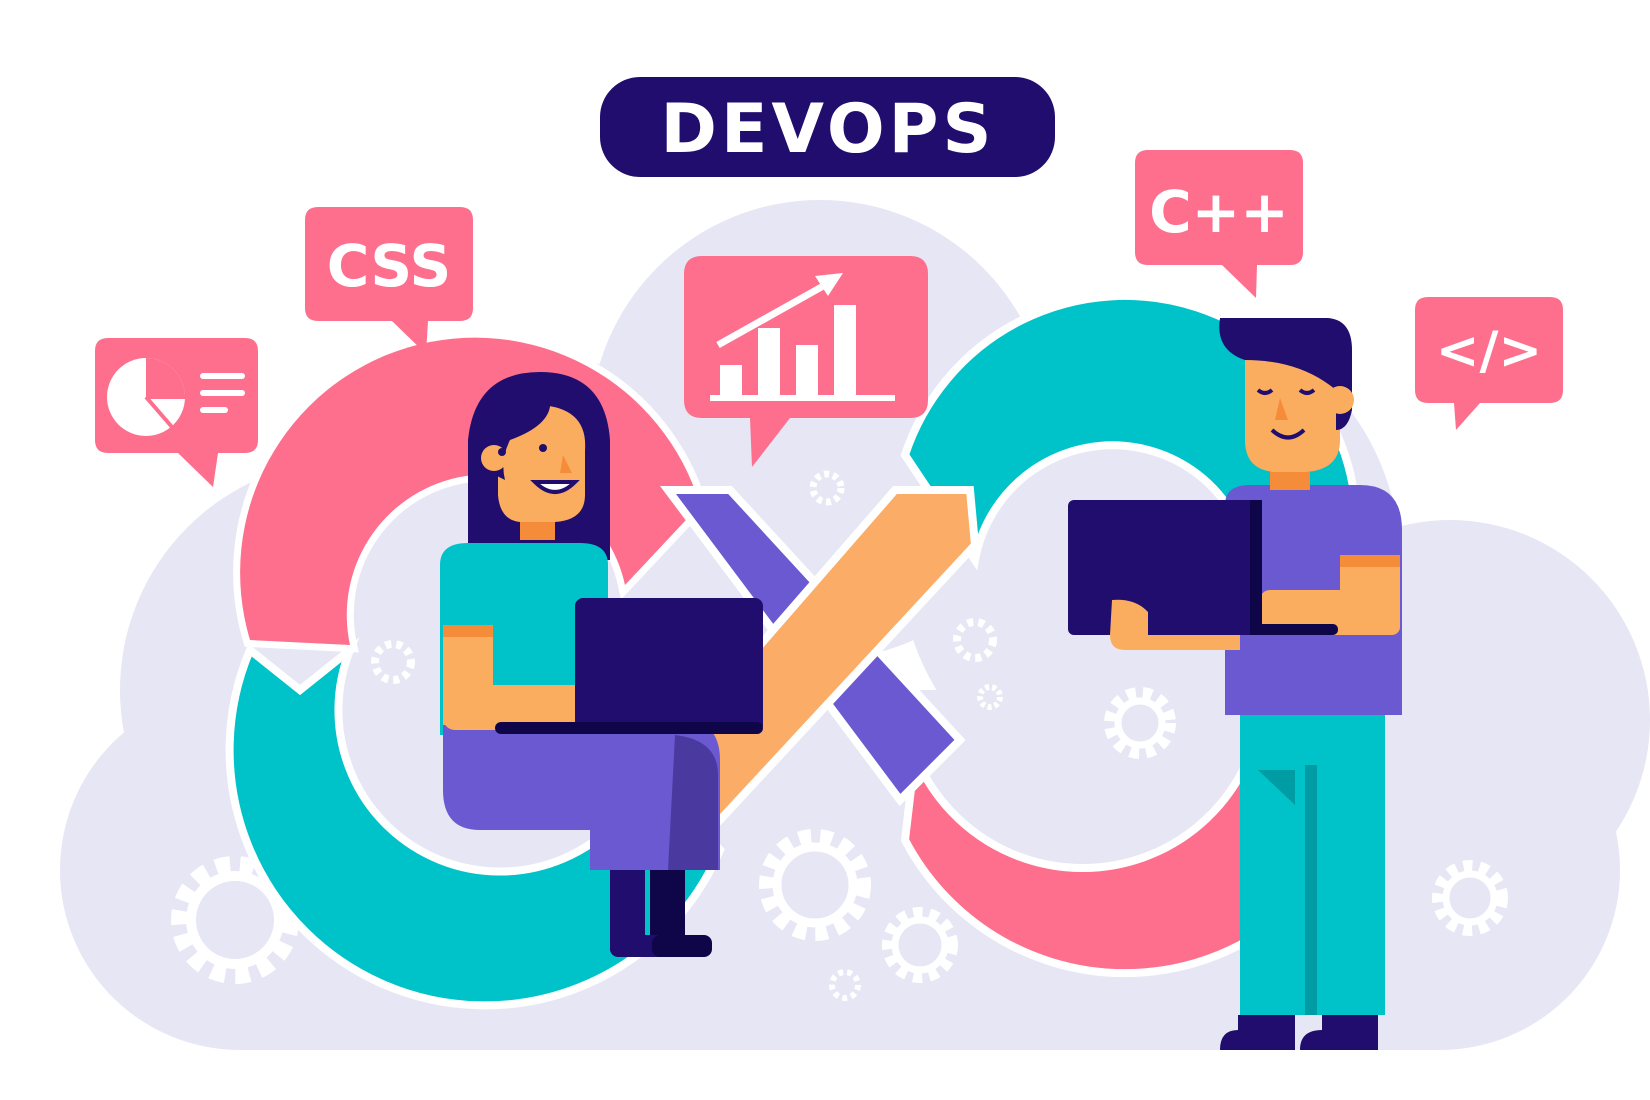 This screenshot has width=1650, height=1100. What do you see at coordinates (389, 266) in the screenshot?
I see `css-label: CSS` at bounding box center [389, 266].